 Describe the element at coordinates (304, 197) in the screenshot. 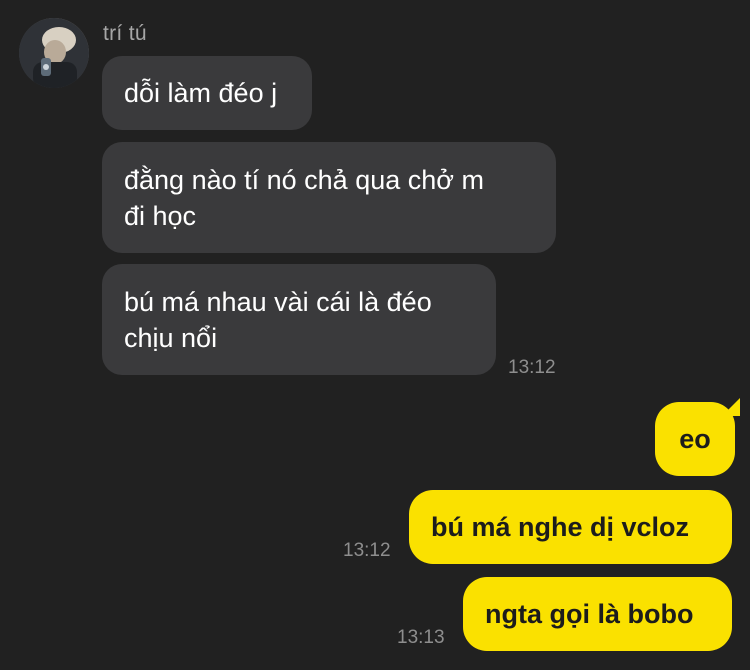

I see `message-text: đằng nào tí nó chả qua chở m đi học` at that location.